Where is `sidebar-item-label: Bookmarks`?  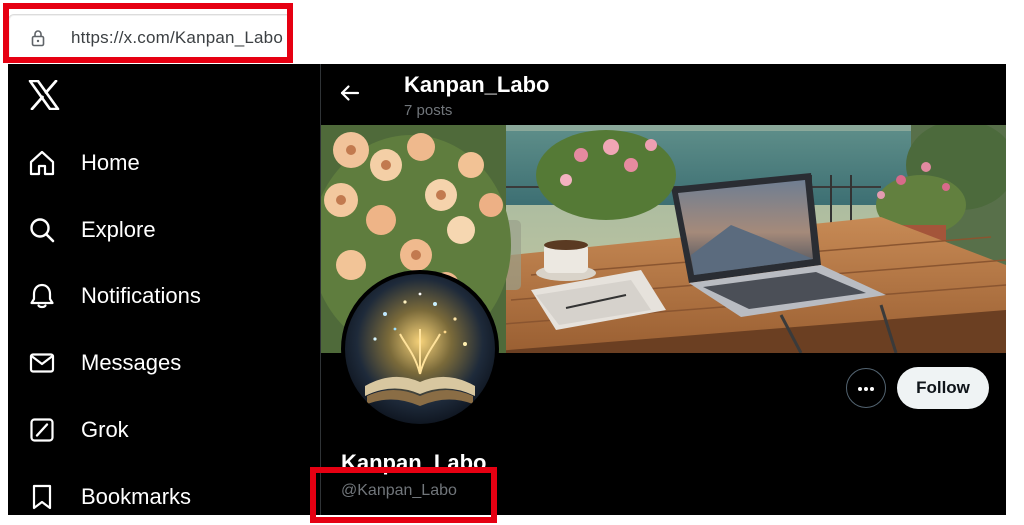 sidebar-item-label: Bookmarks is located at coordinates (136, 496).